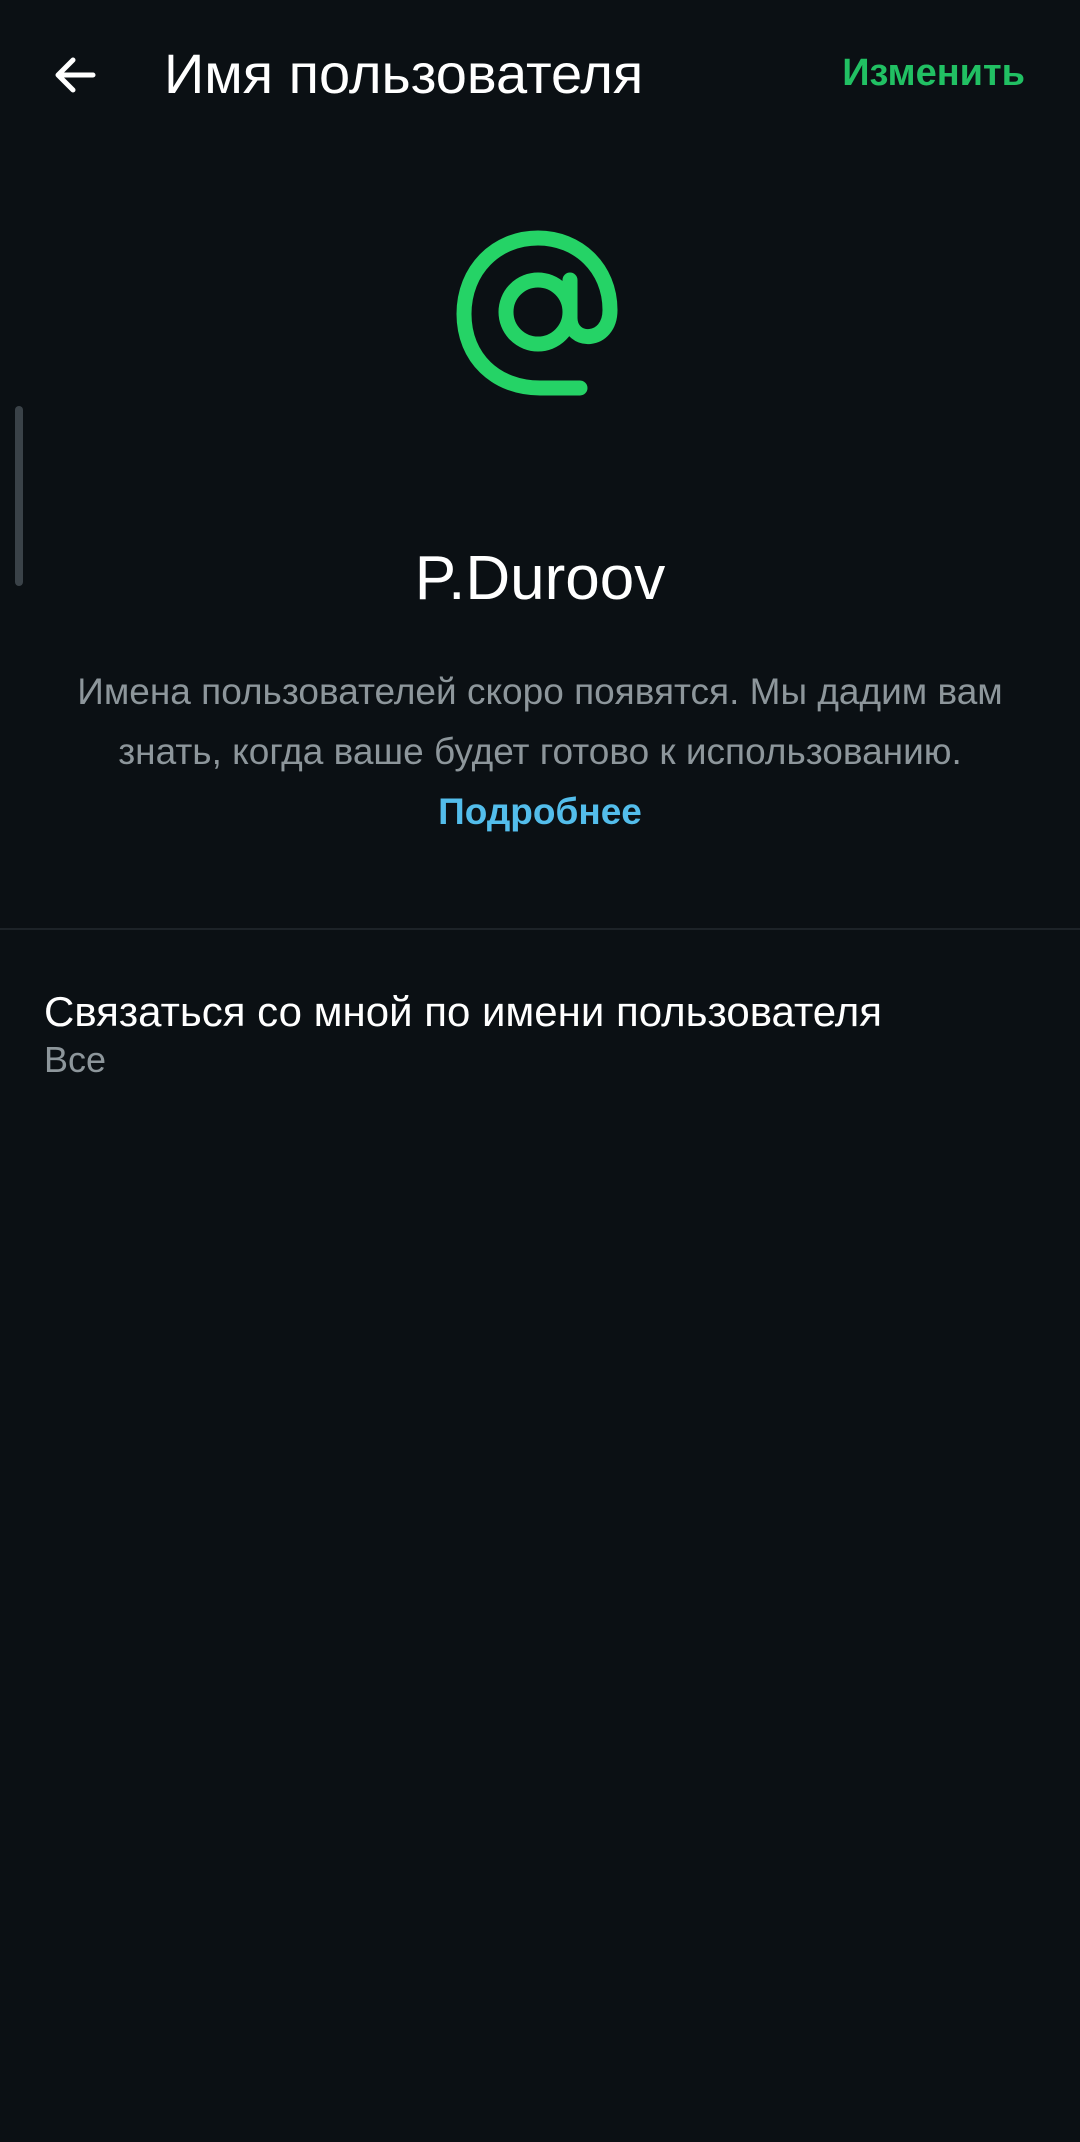 The image size is (1080, 2142). What do you see at coordinates (933, 73) in the screenshot?
I see `edit-button: Изменить` at bounding box center [933, 73].